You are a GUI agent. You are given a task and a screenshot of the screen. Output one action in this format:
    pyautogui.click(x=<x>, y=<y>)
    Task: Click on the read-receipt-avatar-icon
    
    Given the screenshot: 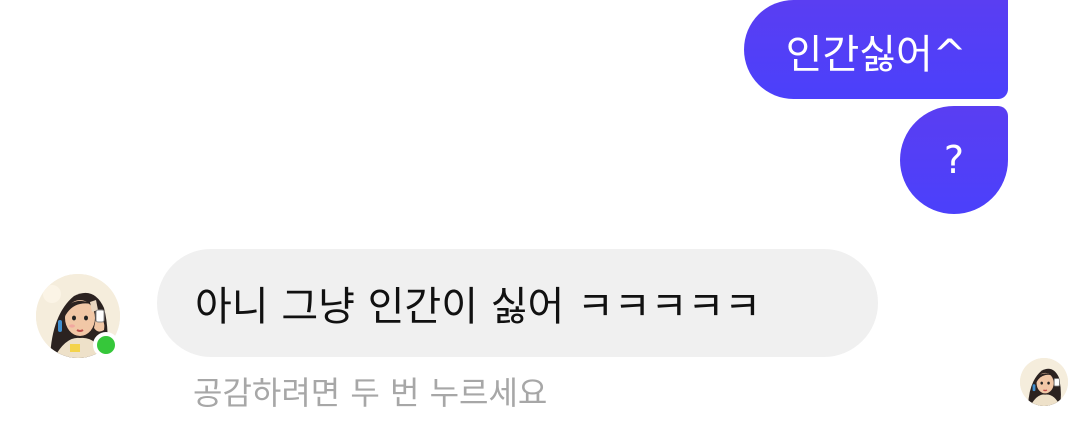 What is the action you would take?
    pyautogui.click(x=1044, y=382)
    